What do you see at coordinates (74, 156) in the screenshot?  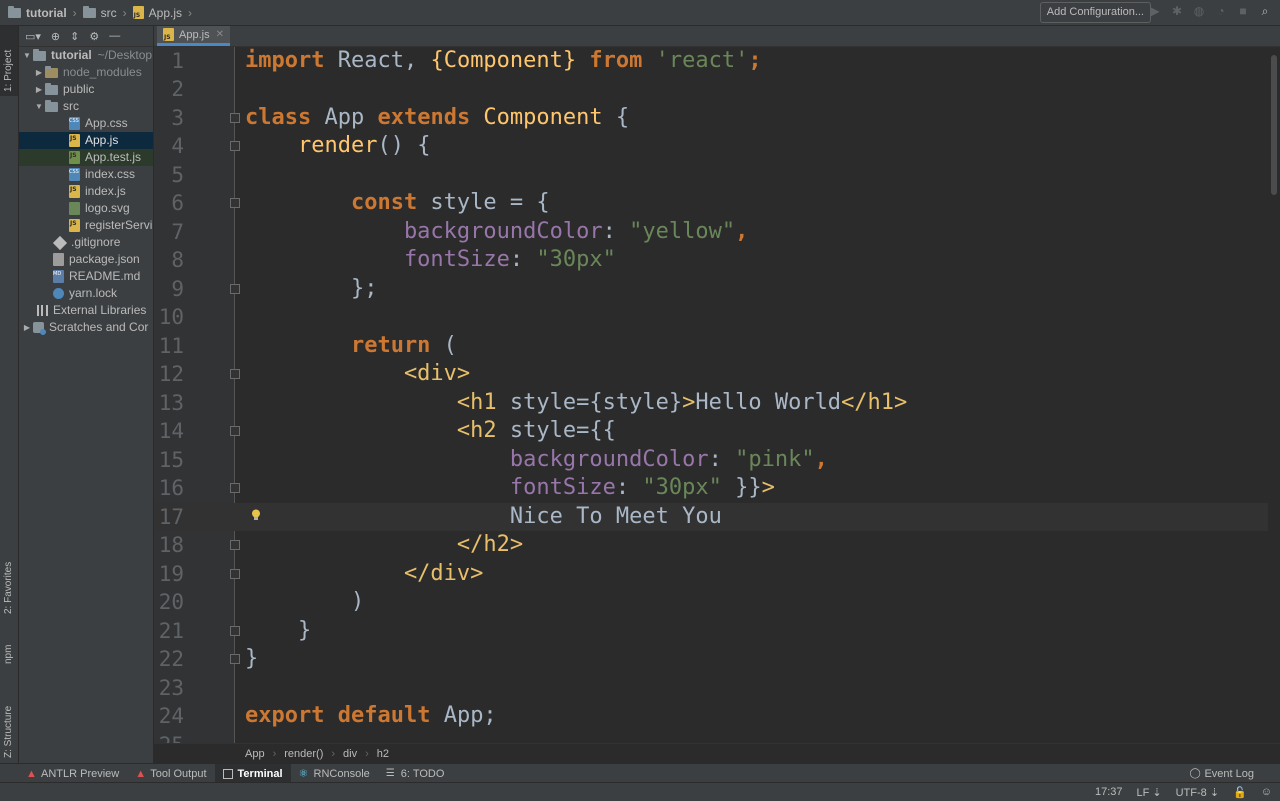 I see `test-file-icon` at bounding box center [74, 156].